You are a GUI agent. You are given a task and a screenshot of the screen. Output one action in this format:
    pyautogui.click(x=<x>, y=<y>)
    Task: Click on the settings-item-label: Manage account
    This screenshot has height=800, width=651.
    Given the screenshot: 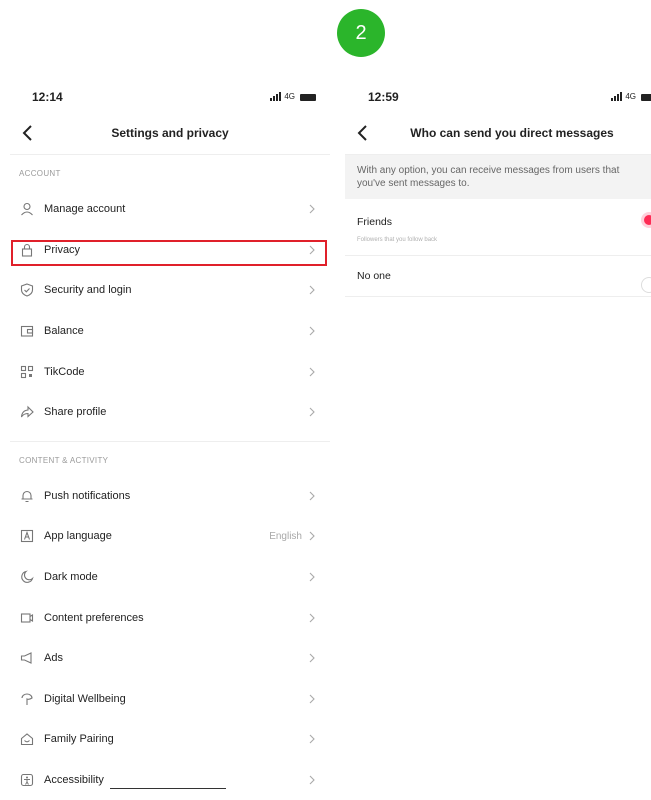 What is the action you would take?
    pyautogui.click(x=85, y=209)
    